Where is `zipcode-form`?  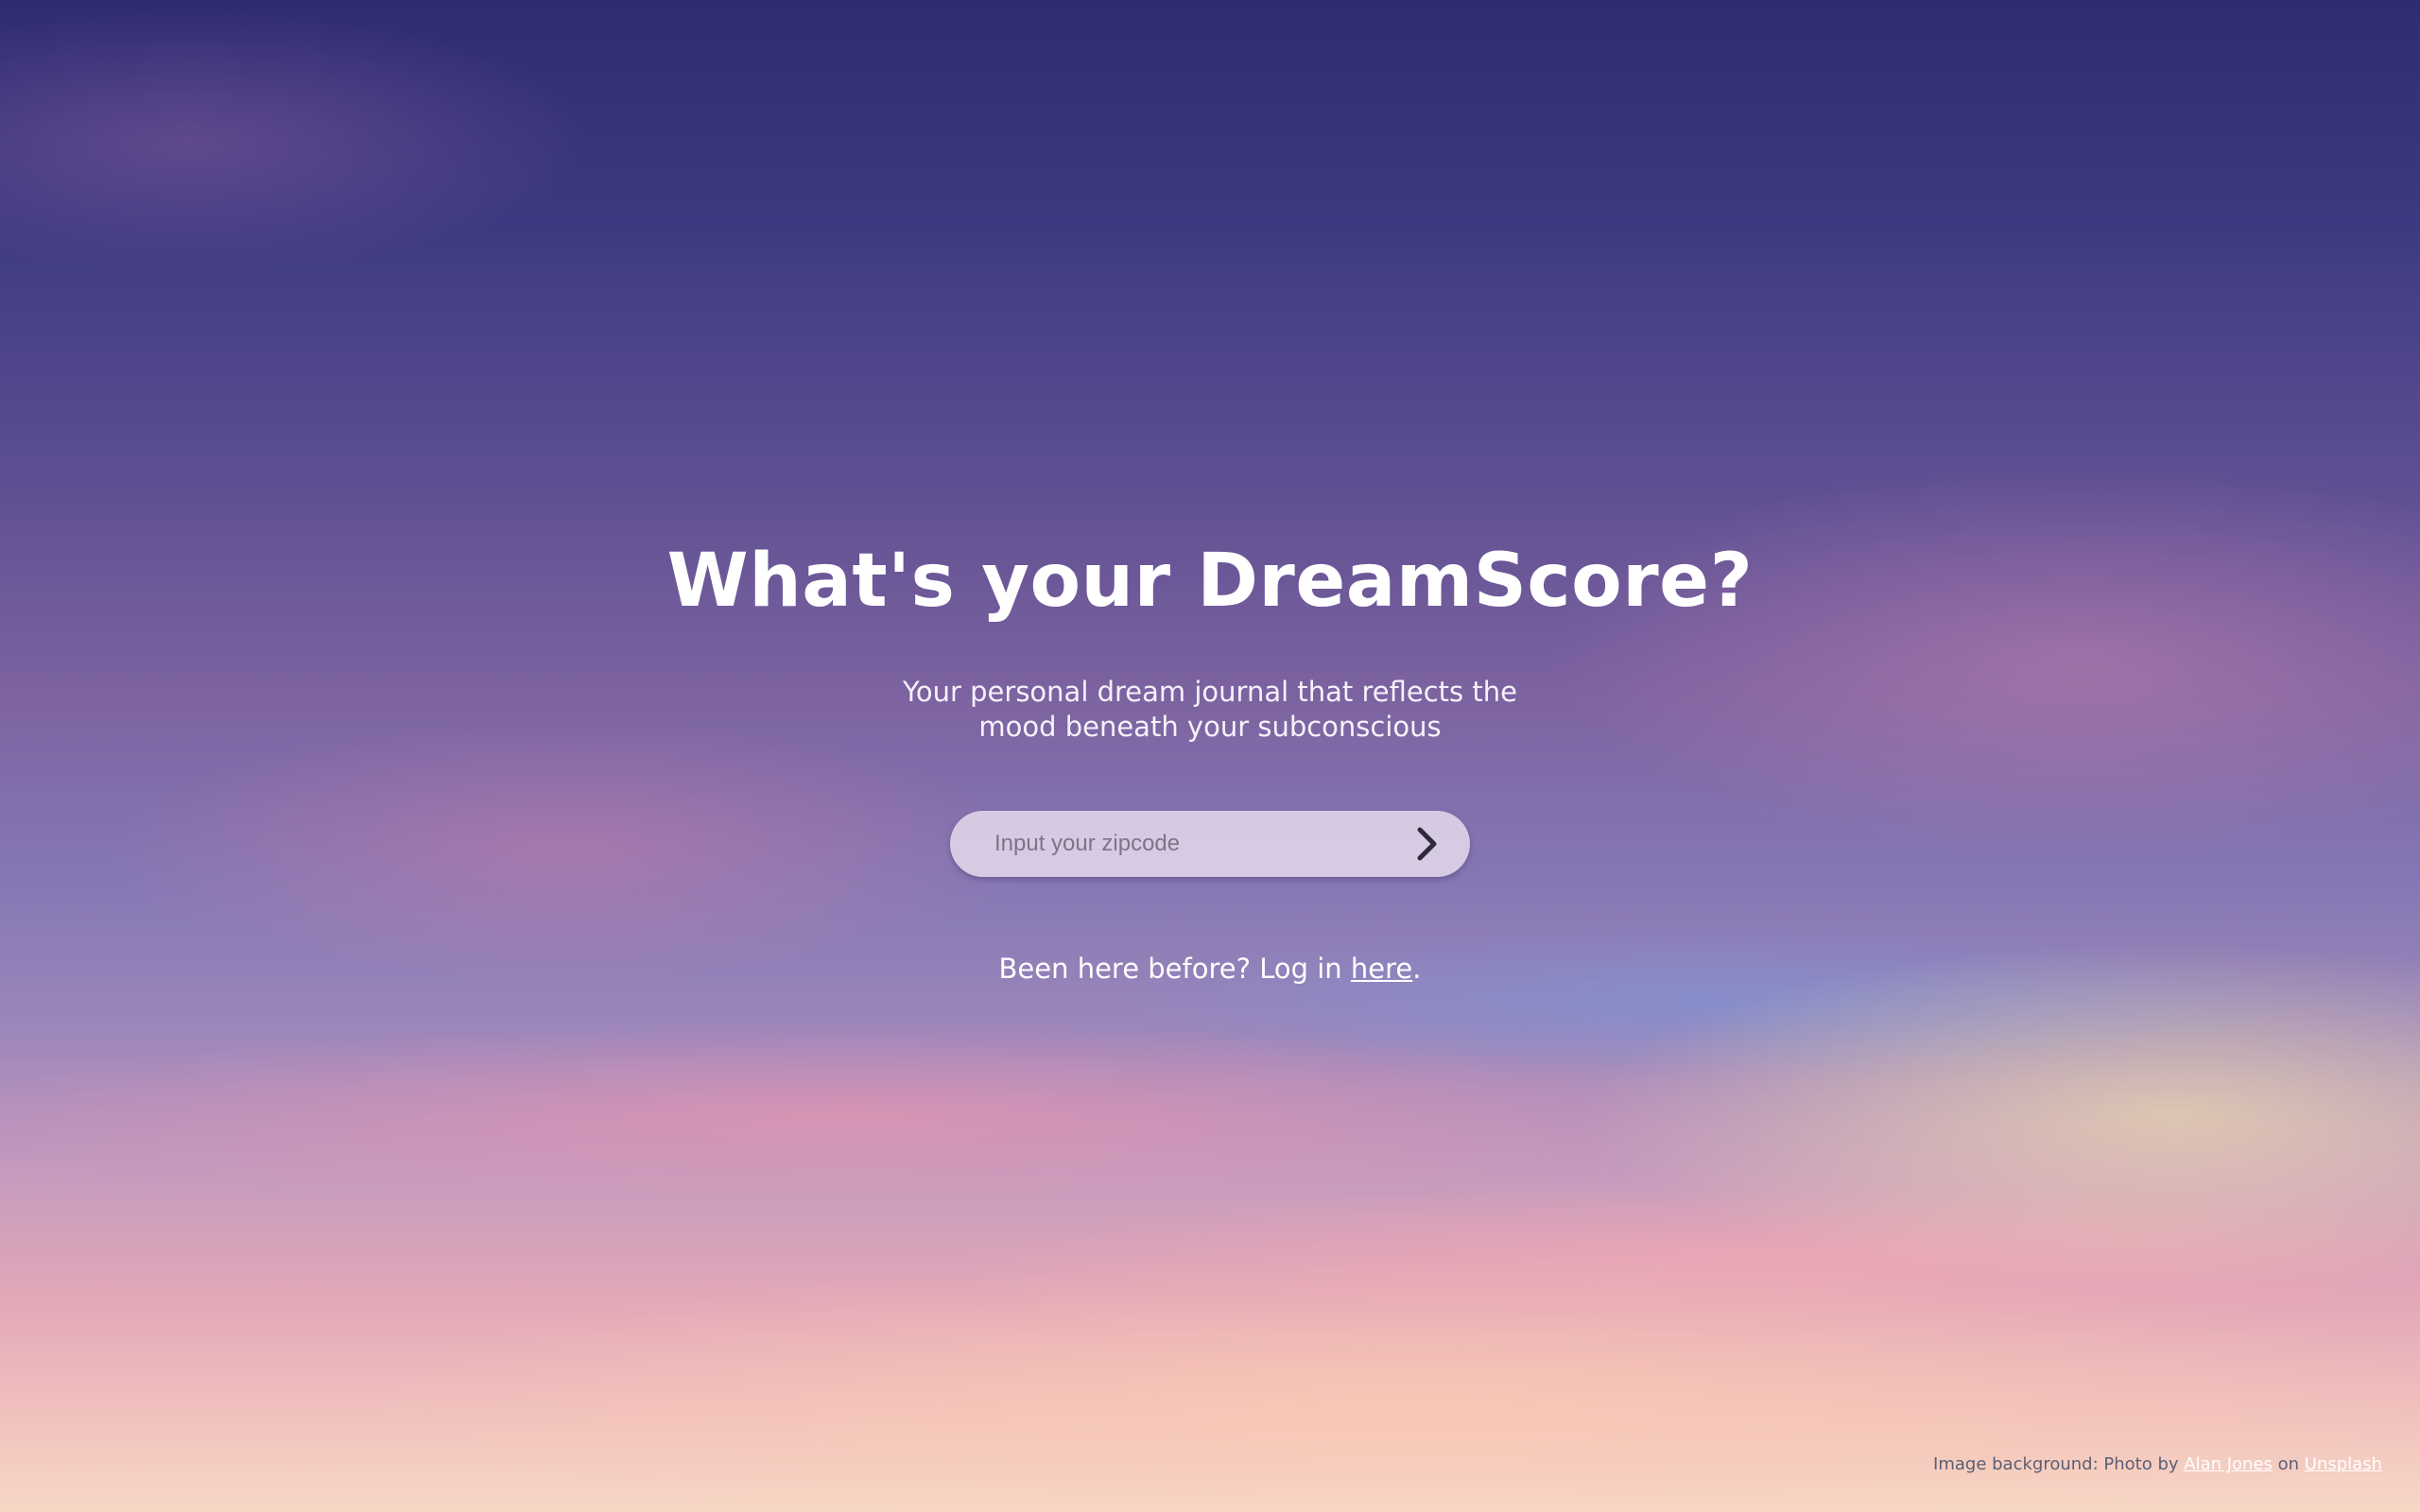
zipcode-form is located at coordinates (1210, 844).